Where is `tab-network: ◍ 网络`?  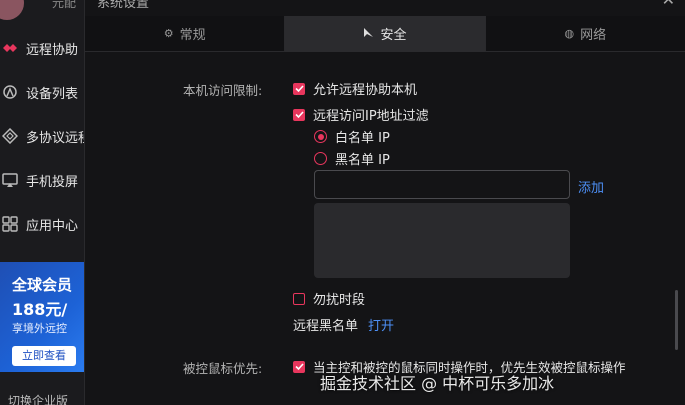
tab-network: ◍ 网络 is located at coordinates (585, 34).